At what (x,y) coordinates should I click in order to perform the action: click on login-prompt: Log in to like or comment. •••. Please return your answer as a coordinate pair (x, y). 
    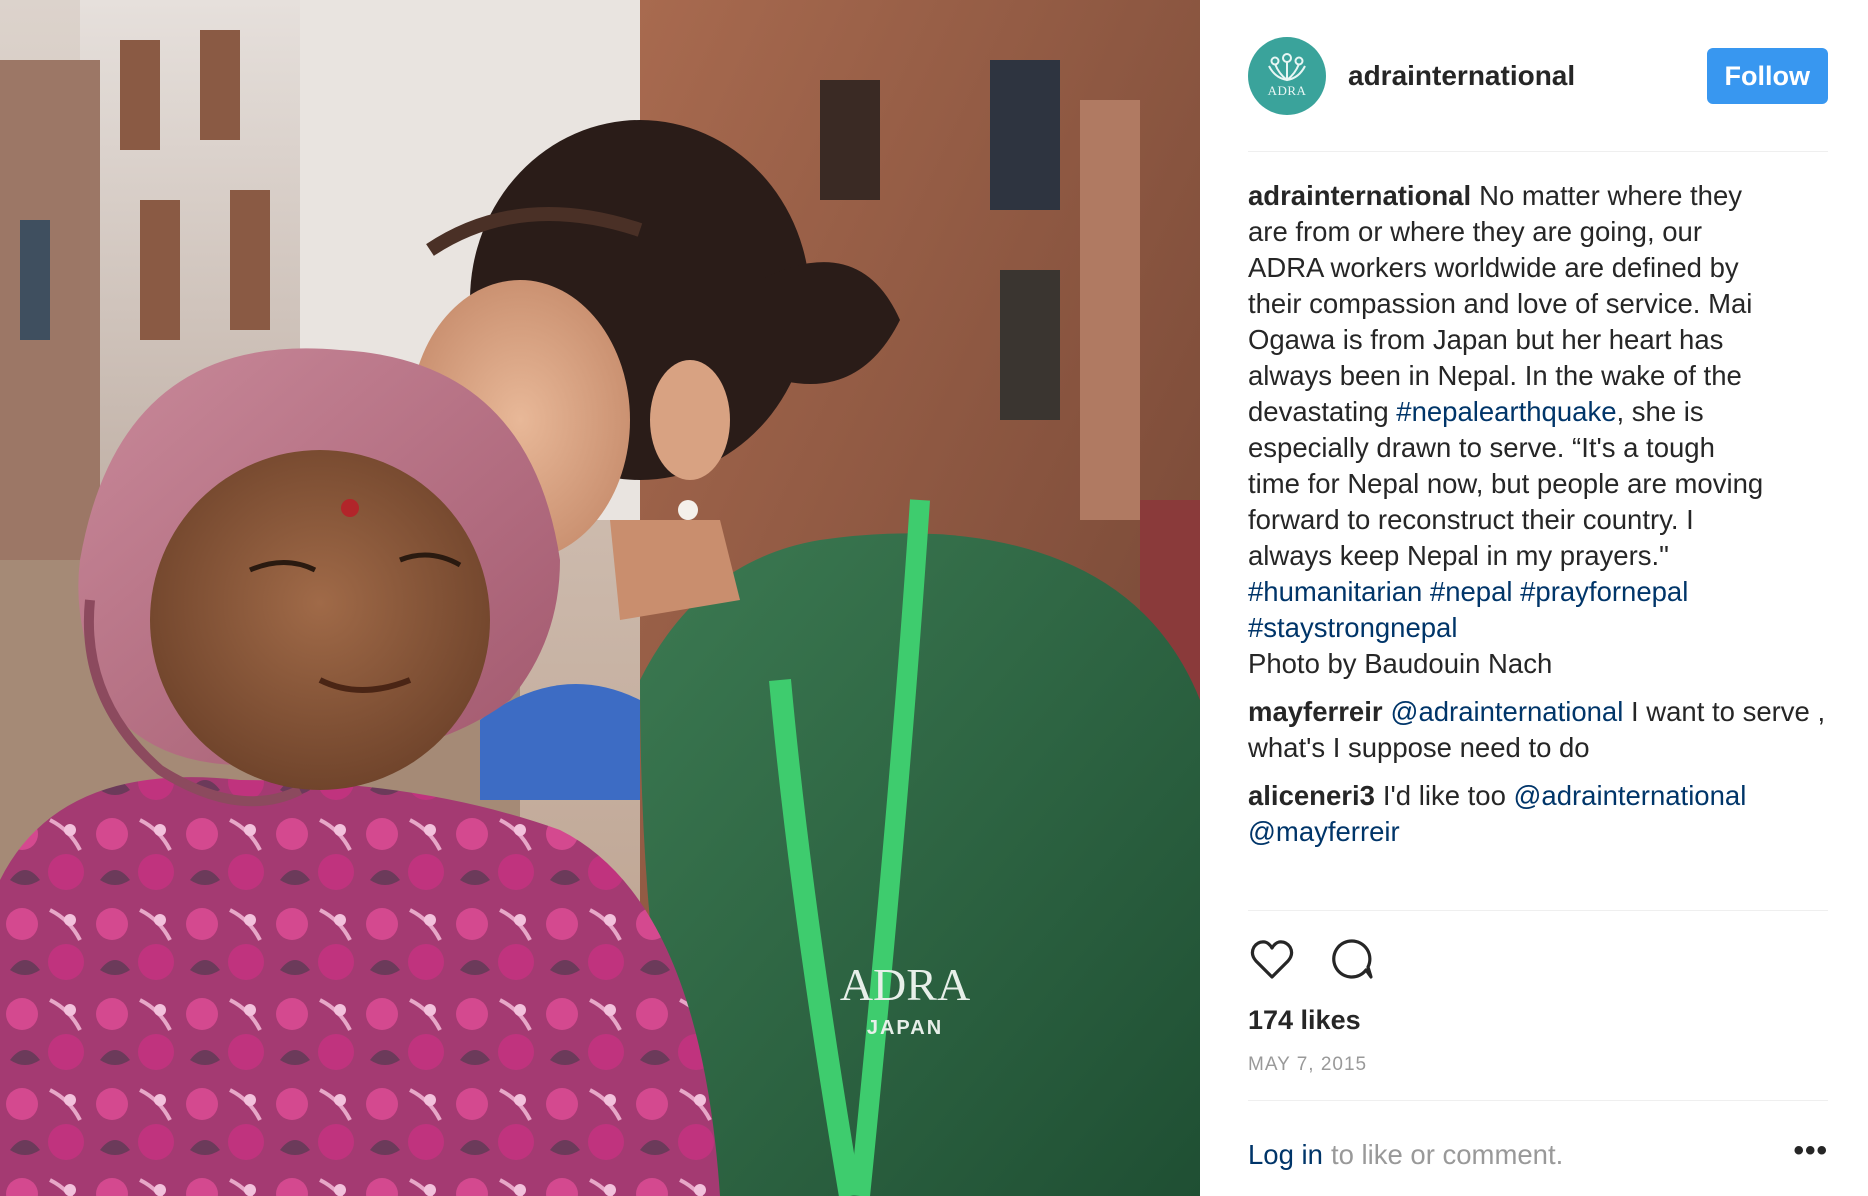
    Looking at the image, I should click on (1538, 1153).